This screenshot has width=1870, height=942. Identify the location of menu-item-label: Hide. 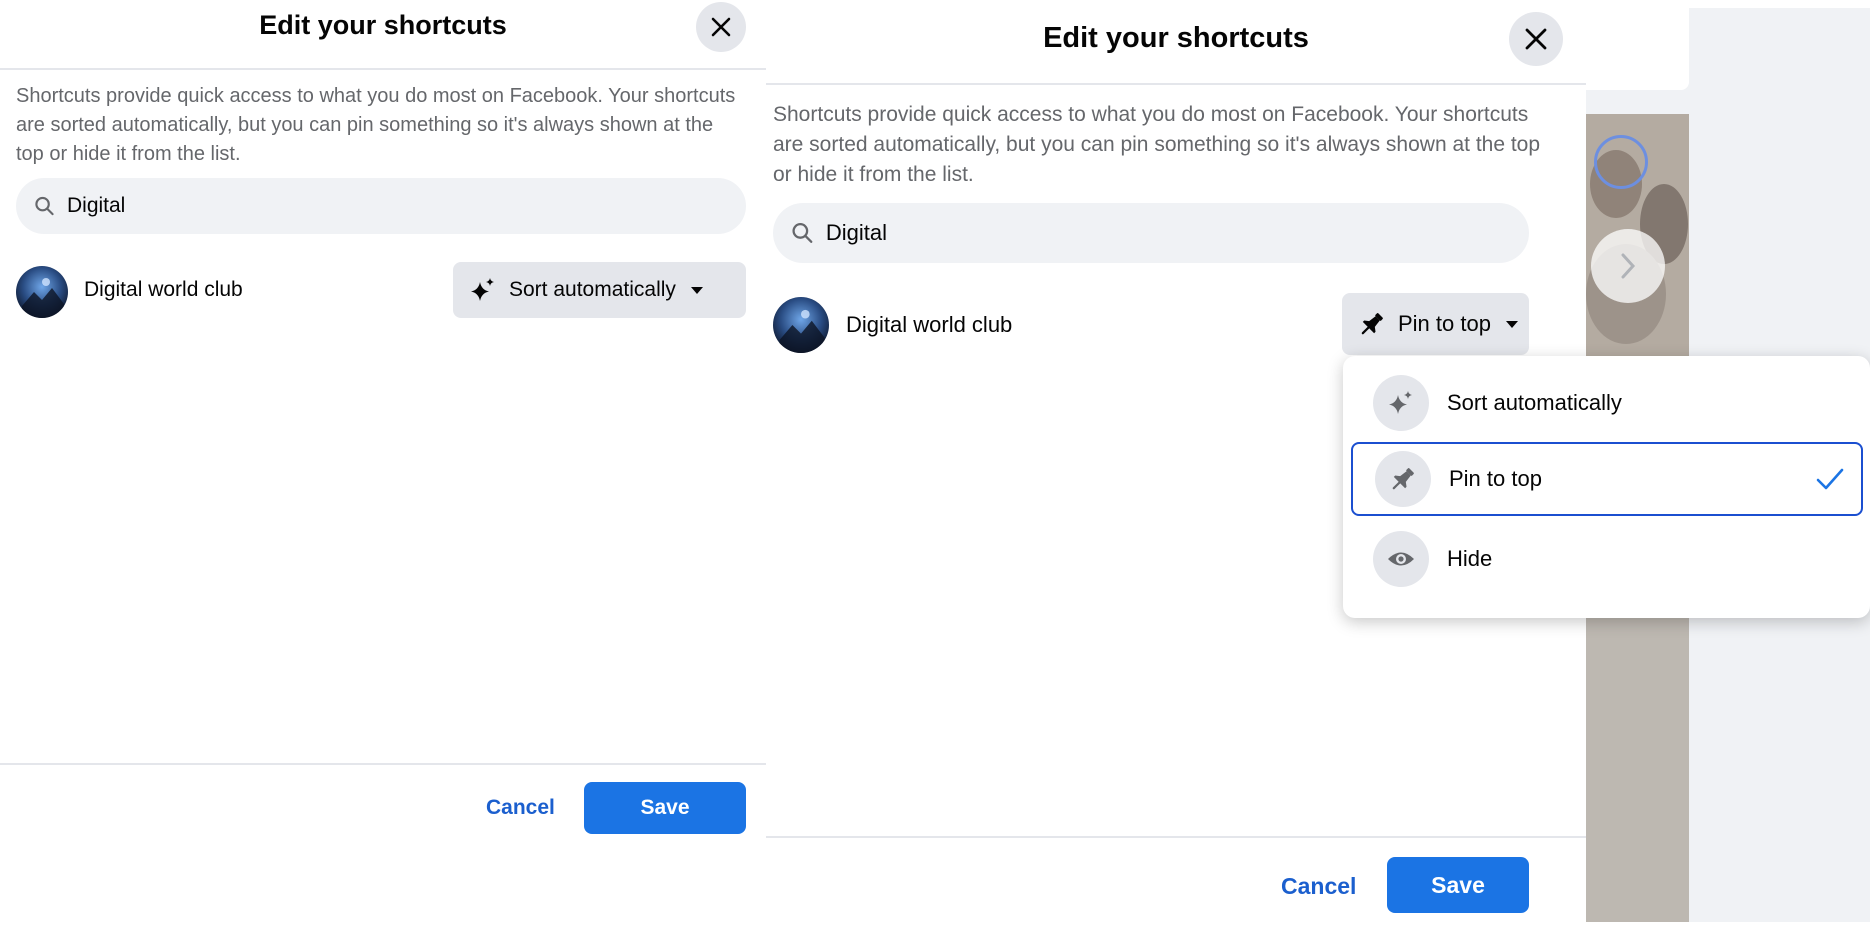
(1470, 558).